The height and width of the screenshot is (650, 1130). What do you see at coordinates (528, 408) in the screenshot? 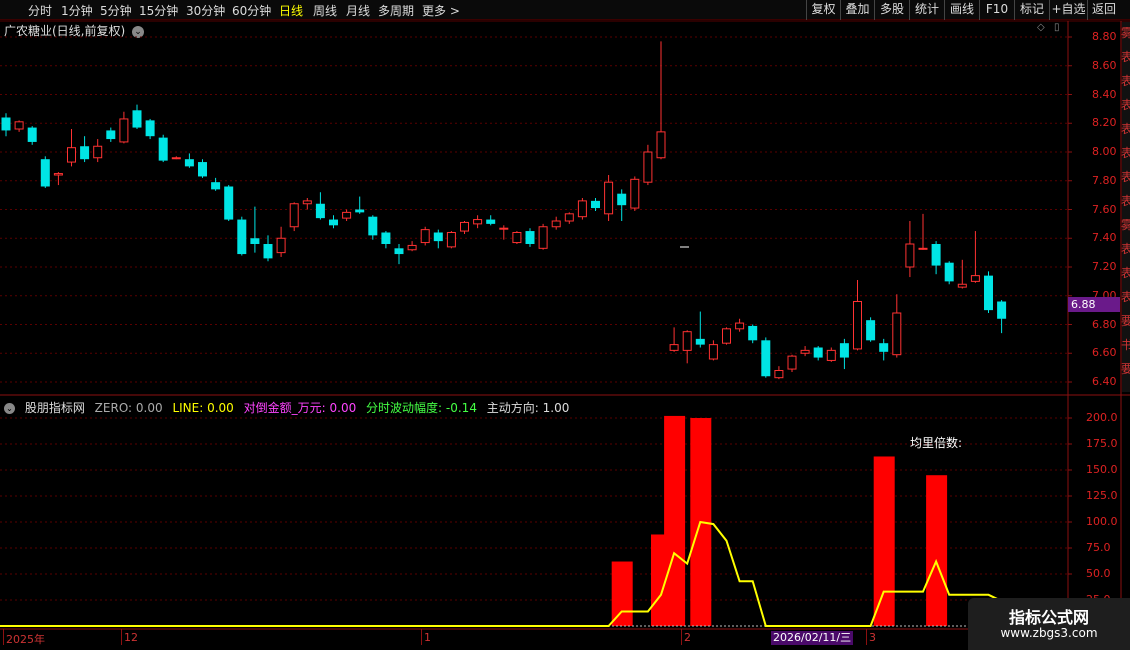
I see `indicator-direction: 主动方向: 1.00` at bounding box center [528, 408].